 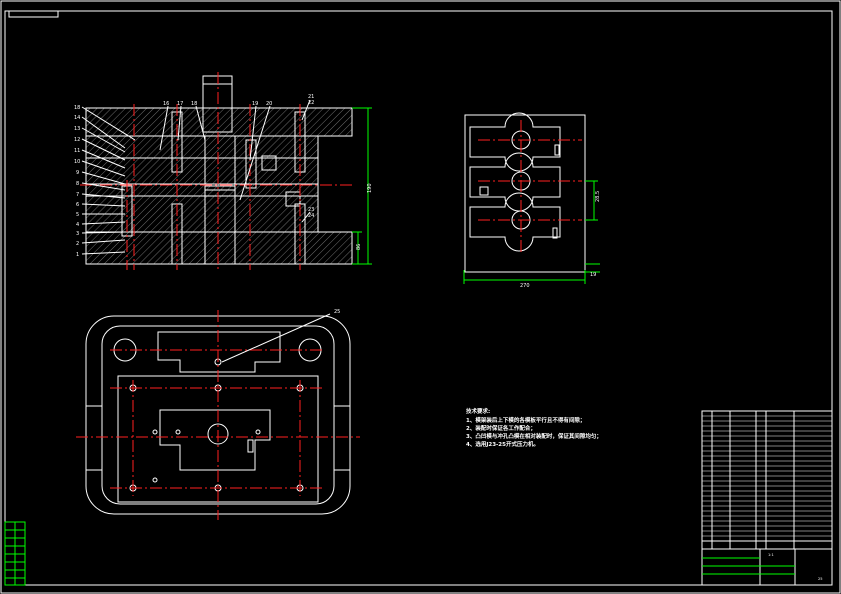 What do you see at coordinates (598, 196) in the screenshot?
I see `dim-pitch: 28.5` at bounding box center [598, 196].